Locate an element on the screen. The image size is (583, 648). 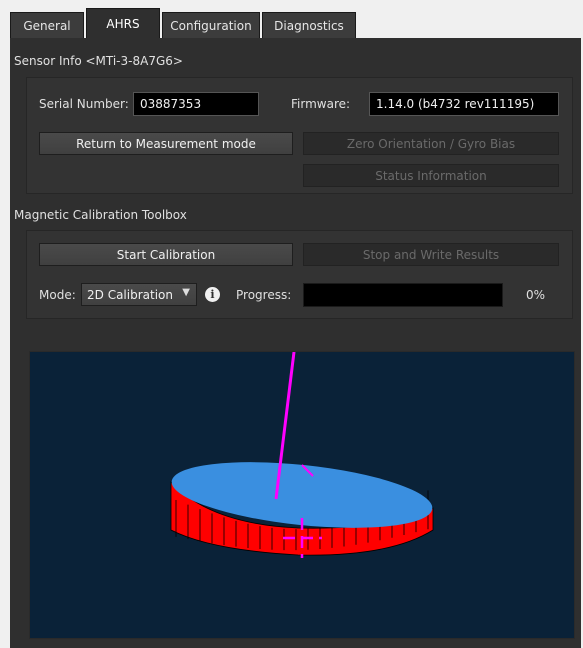
tab-general: General is located at coordinates (47, 25).